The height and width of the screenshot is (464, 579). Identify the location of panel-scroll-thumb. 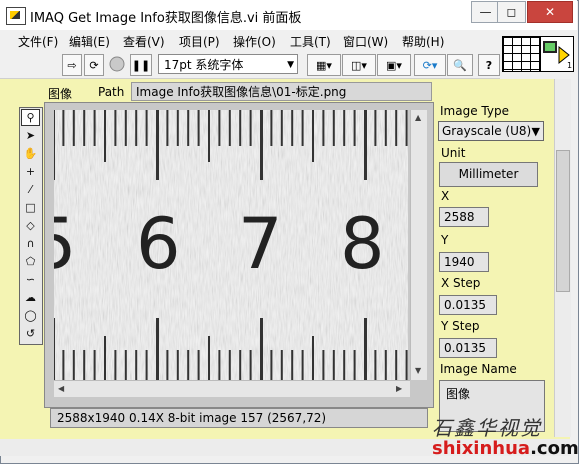
(563, 221).